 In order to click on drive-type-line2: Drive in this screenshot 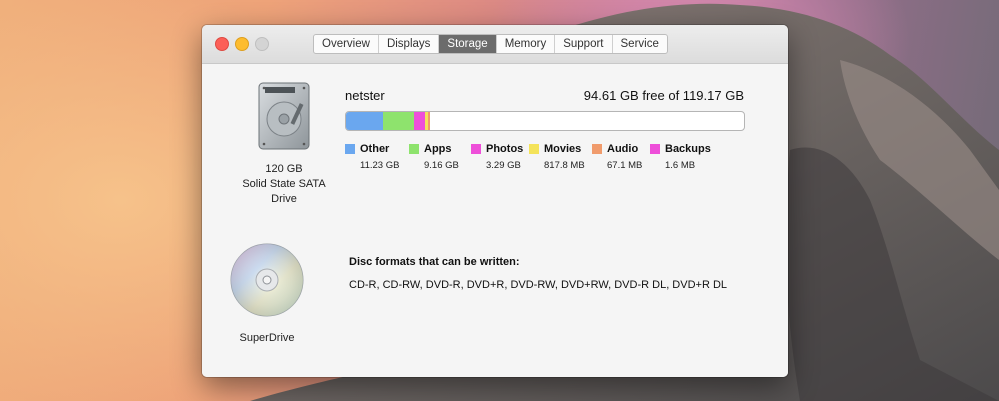, I will do `click(284, 199)`.